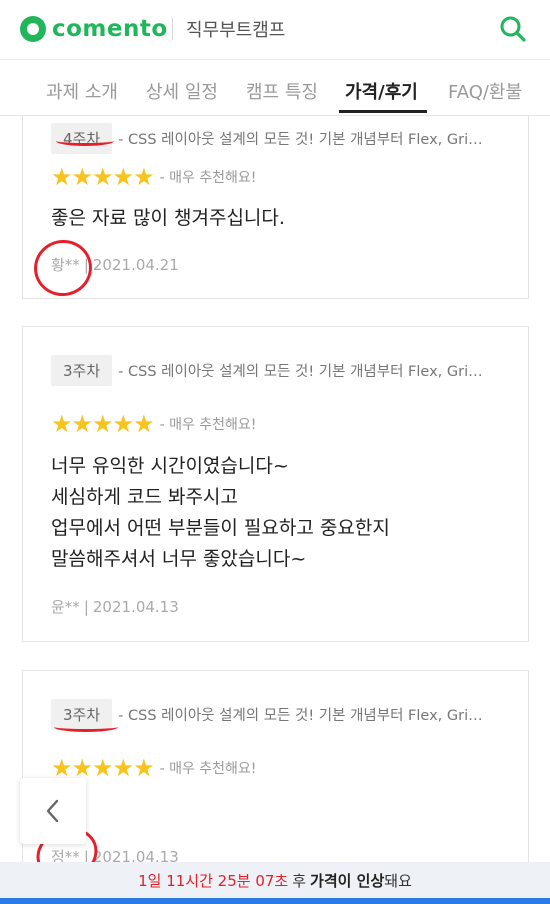  Describe the element at coordinates (381, 91) in the screenshot. I see `tab-price-reviews: 가격/후기` at that location.